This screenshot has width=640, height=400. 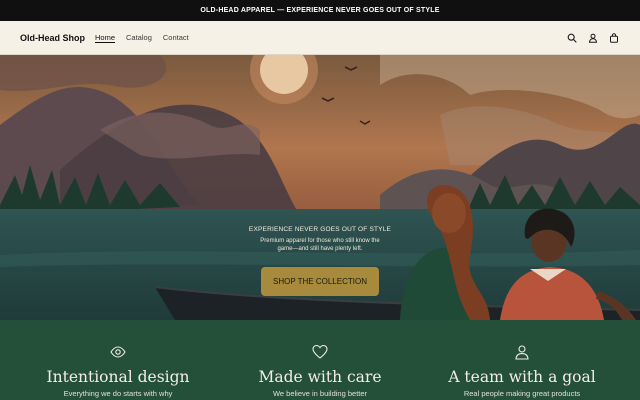 I want to click on search-icon, so click(x=572, y=38).